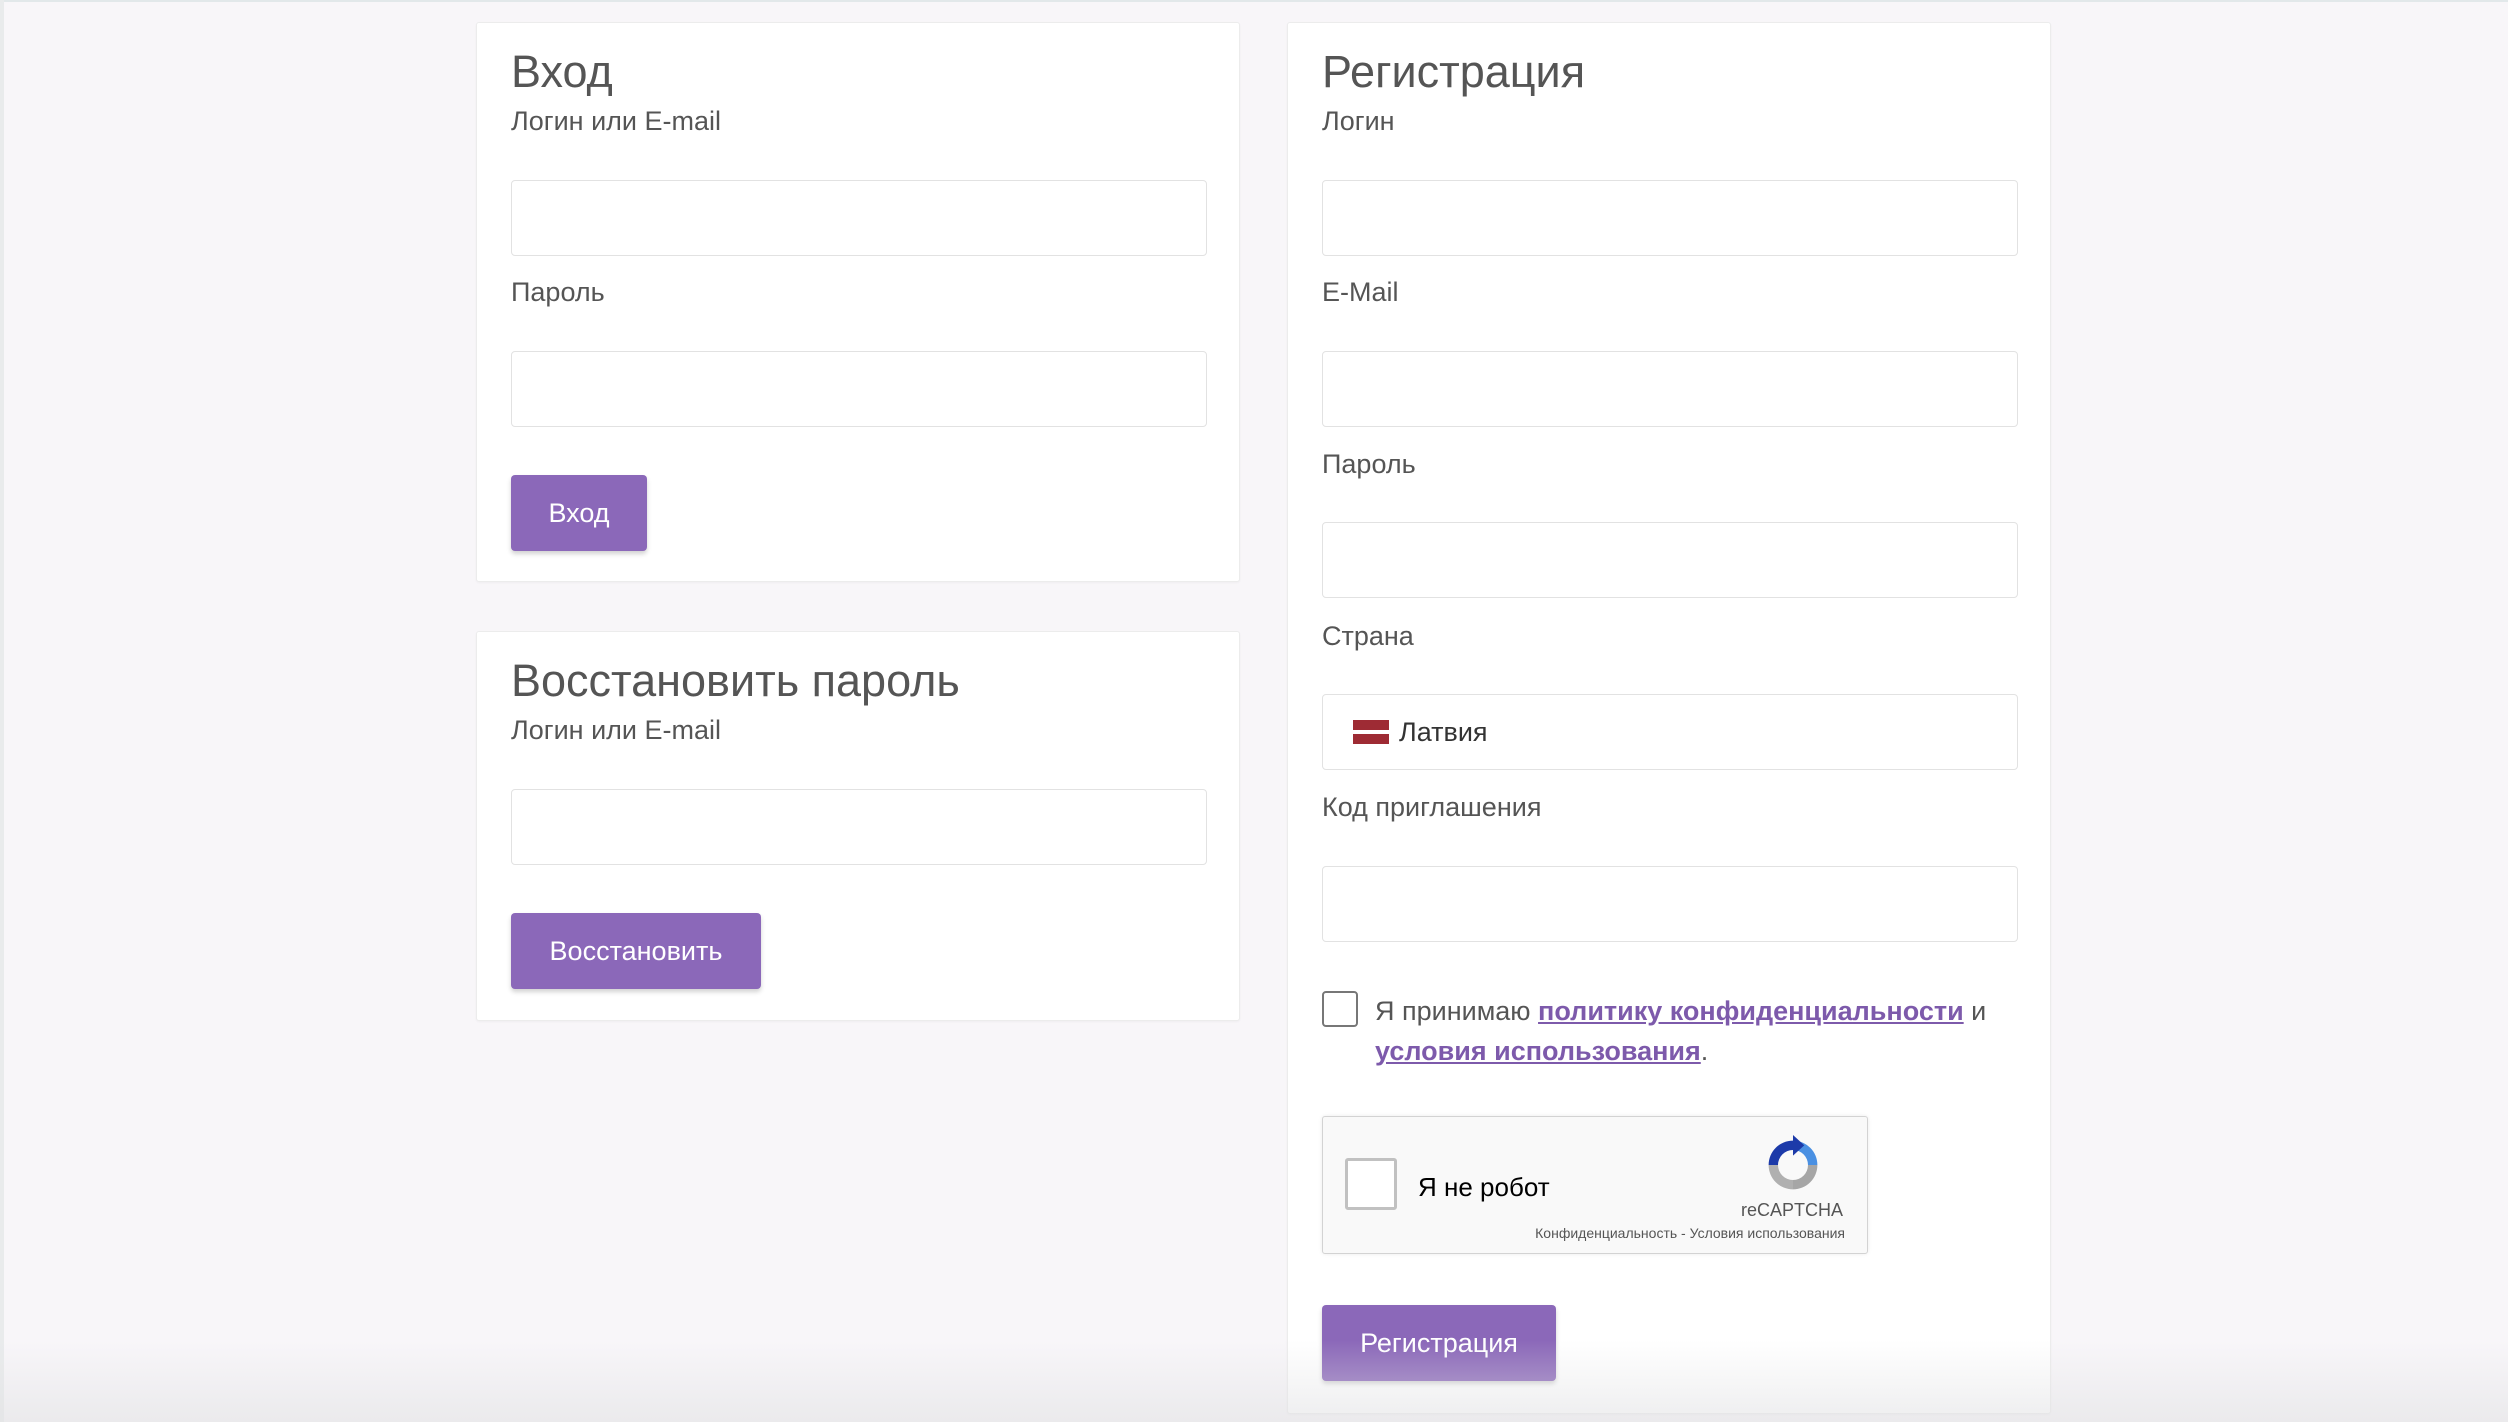 The height and width of the screenshot is (1422, 2508). What do you see at coordinates (1670, 732) in the screenshot?
I see `country-select: Латвия` at bounding box center [1670, 732].